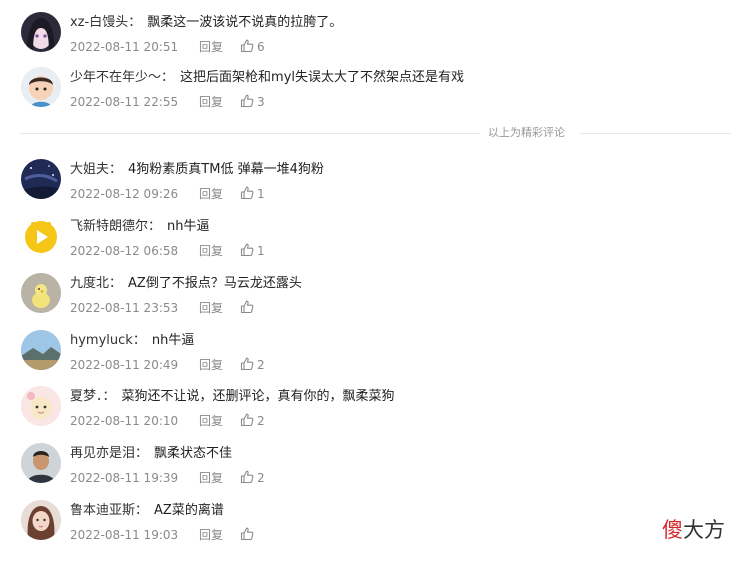 This screenshot has width=751, height=568. Describe the element at coordinates (124, 47) in the screenshot. I see `comment-time: 2022-08-11 20:51` at that location.